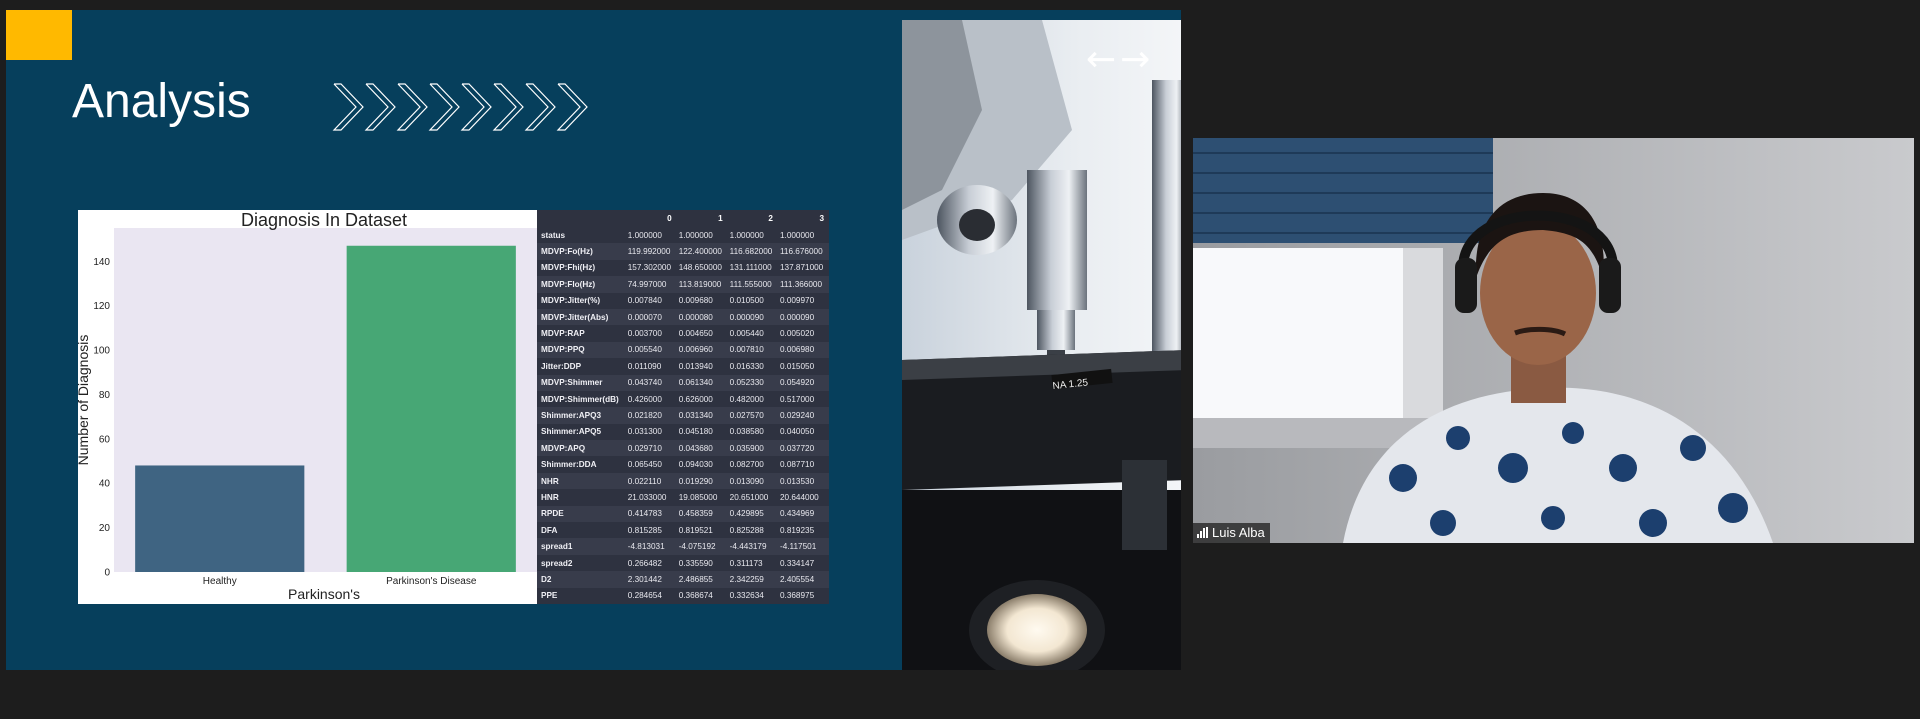 Image resolution: width=1920 pixels, height=719 pixels. Describe the element at coordinates (571, 432) in the screenshot. I see `table-row-label: Shimmer:APQ5` at that location.